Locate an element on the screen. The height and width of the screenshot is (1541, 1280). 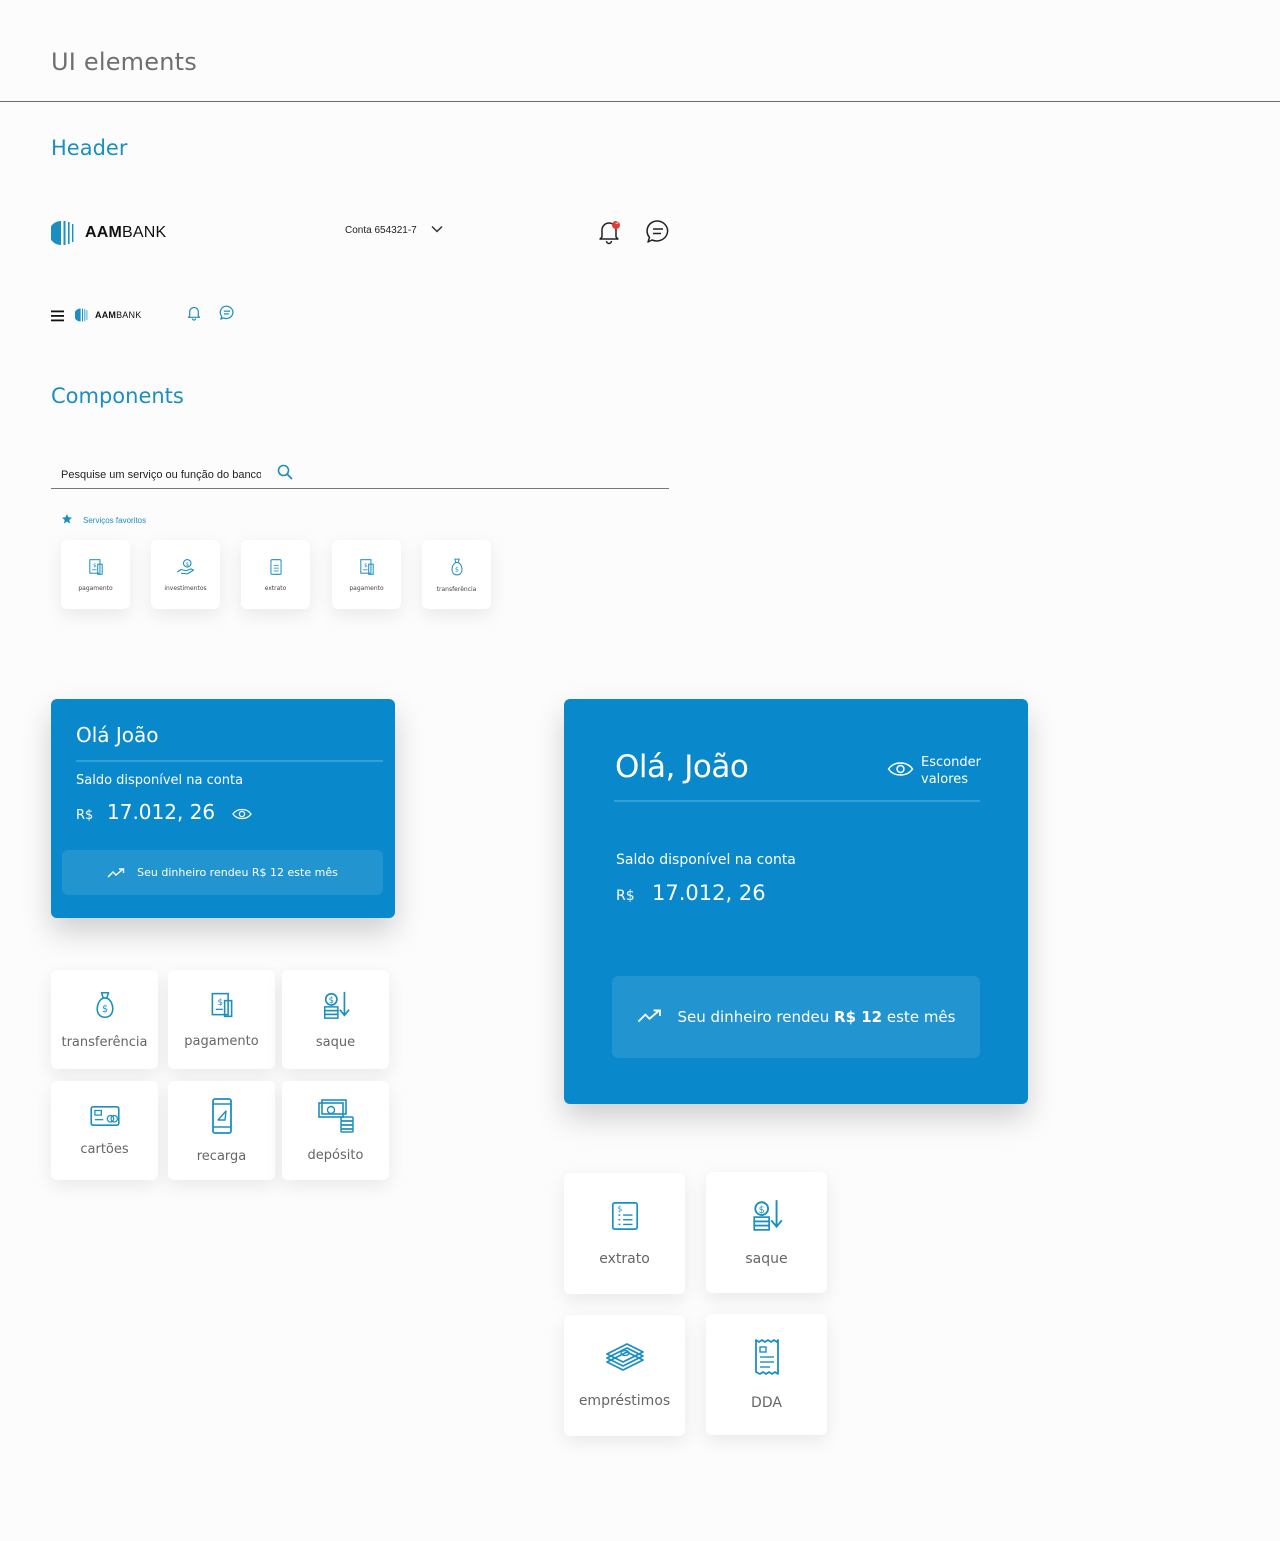
tile-label: cartões is located at coordinates (104, 1149).